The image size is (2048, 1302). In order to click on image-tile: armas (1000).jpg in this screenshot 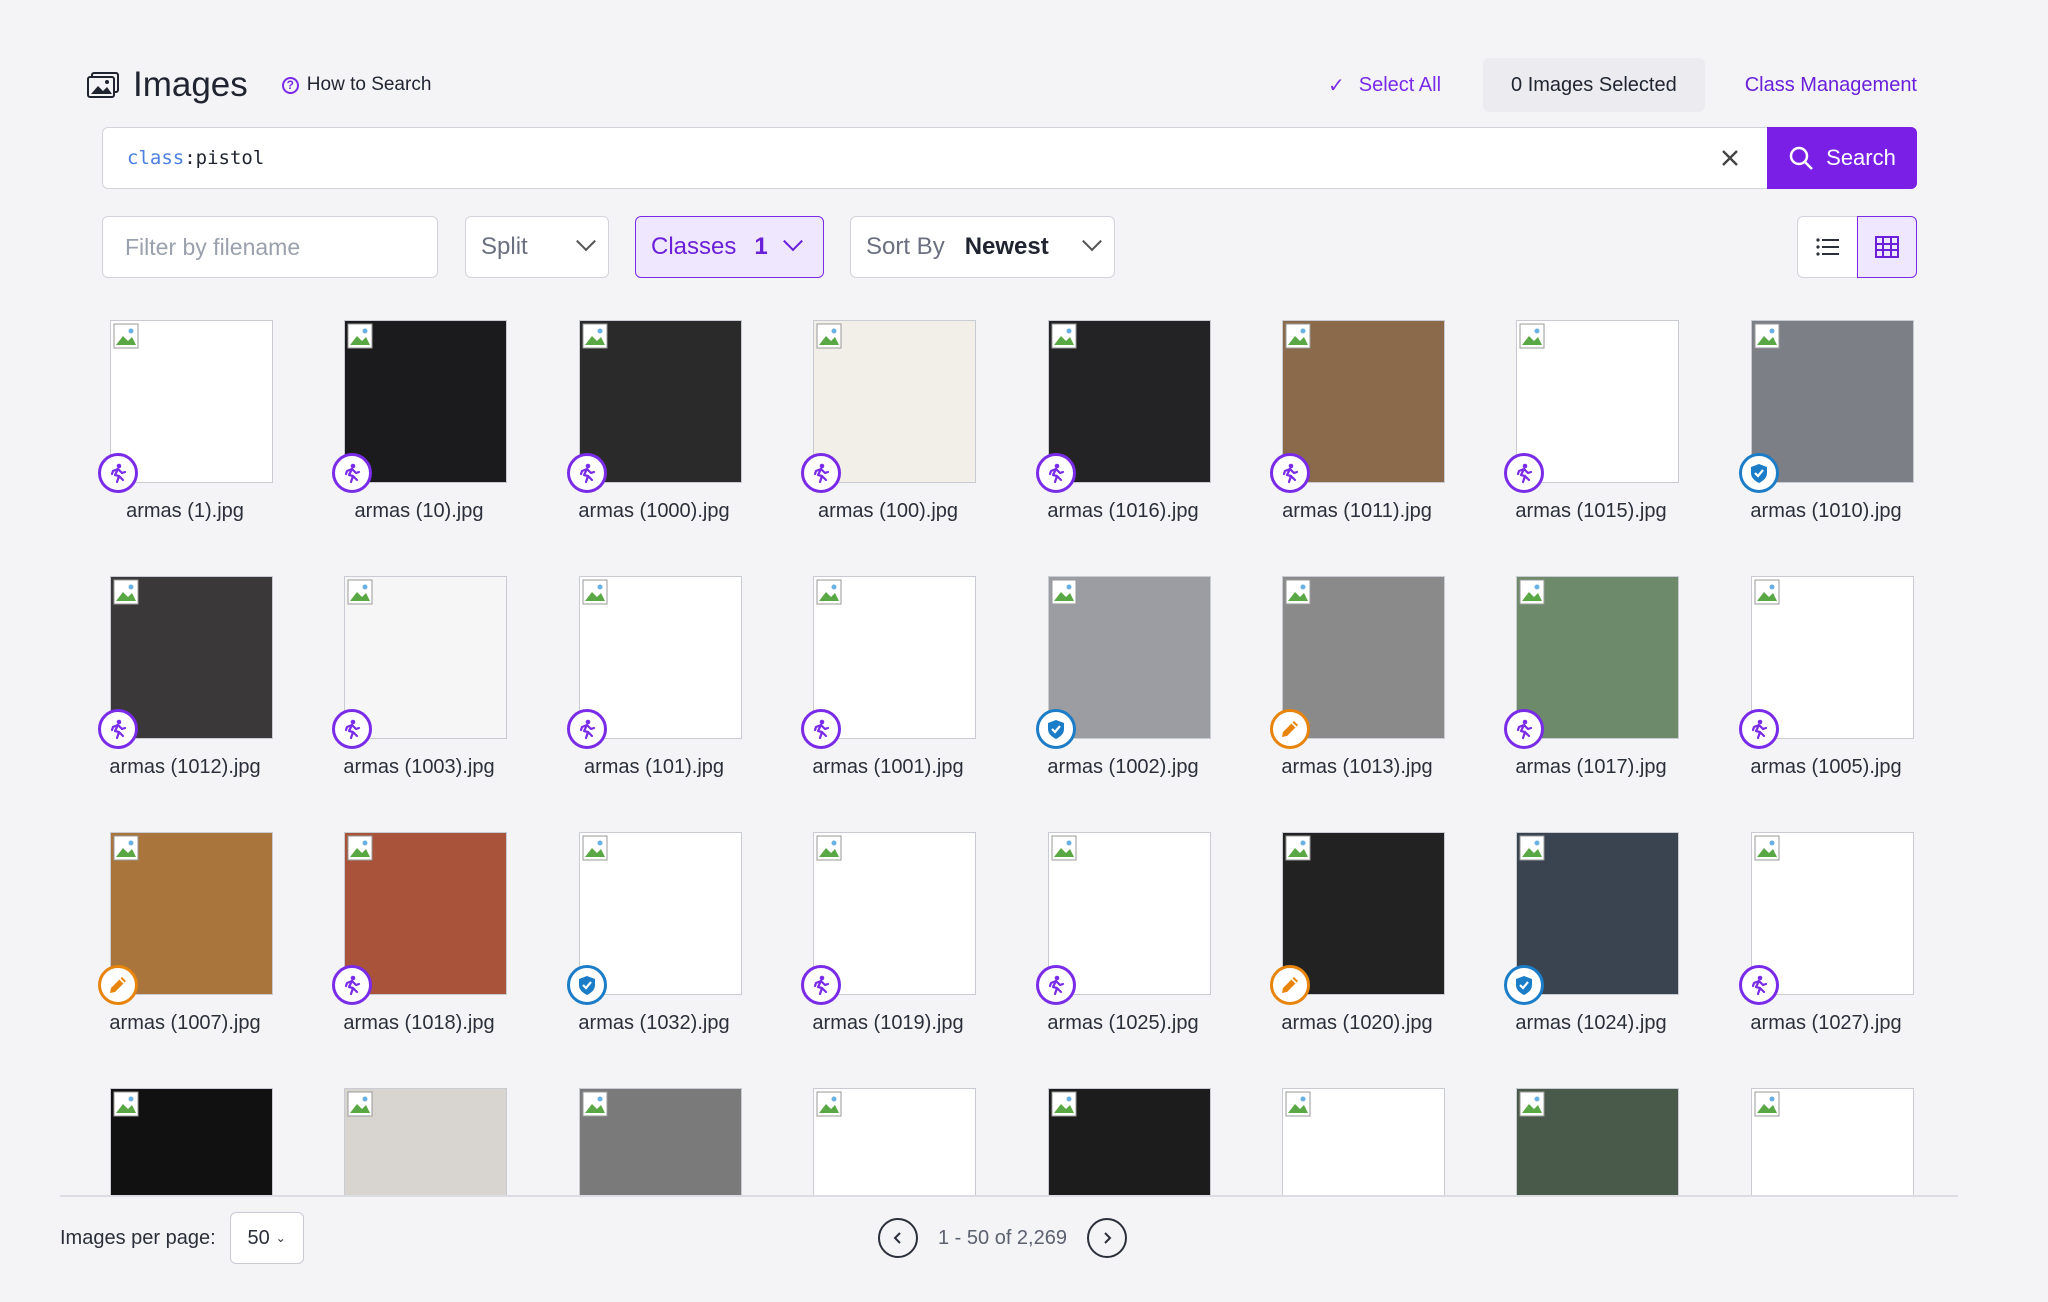, I will do `click(654, 420)`.